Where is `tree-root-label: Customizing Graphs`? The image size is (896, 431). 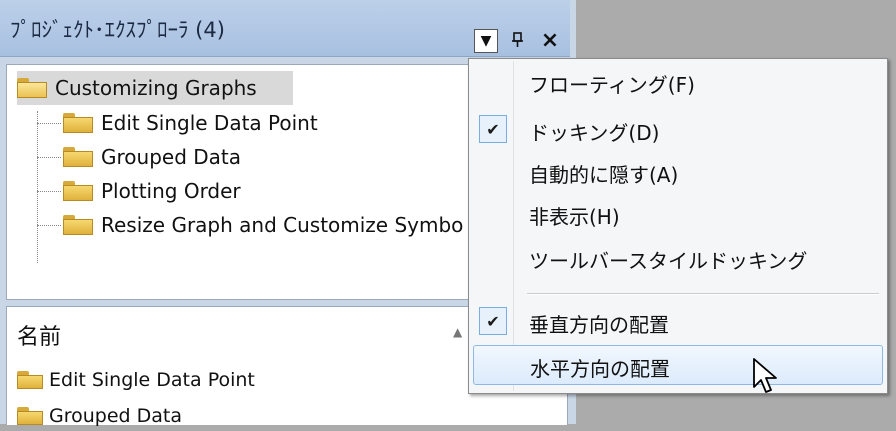 tree-root-label: Customizing Graphs is located at coordinates (156, 88).